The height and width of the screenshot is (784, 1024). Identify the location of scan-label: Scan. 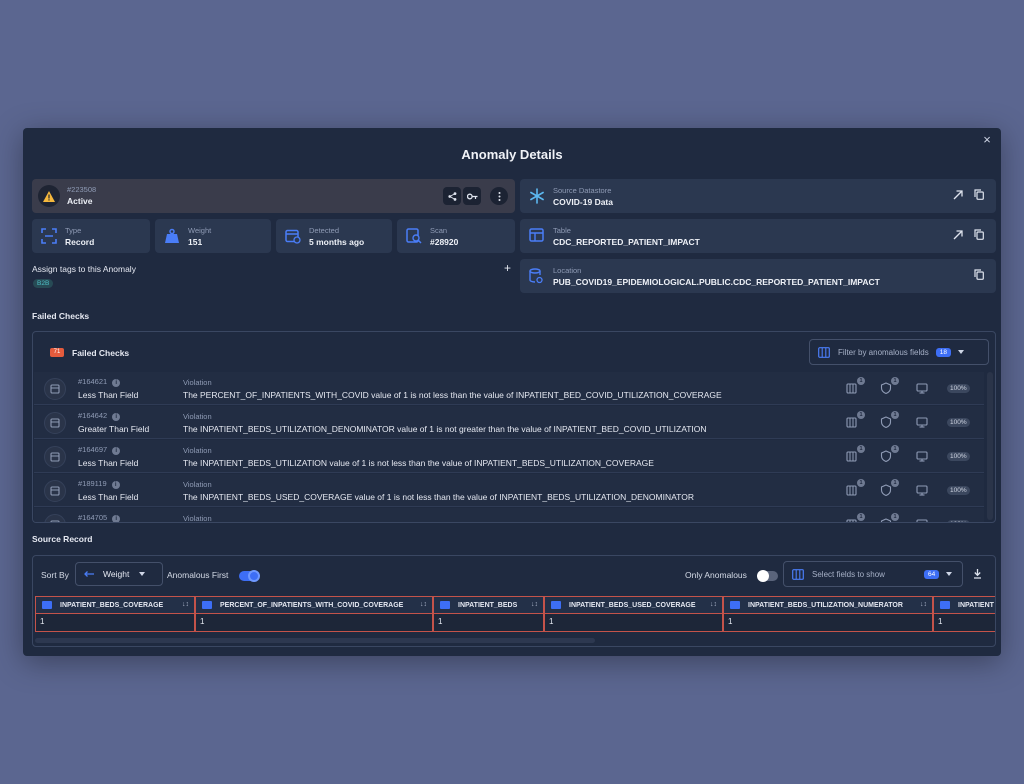
(439, 230).